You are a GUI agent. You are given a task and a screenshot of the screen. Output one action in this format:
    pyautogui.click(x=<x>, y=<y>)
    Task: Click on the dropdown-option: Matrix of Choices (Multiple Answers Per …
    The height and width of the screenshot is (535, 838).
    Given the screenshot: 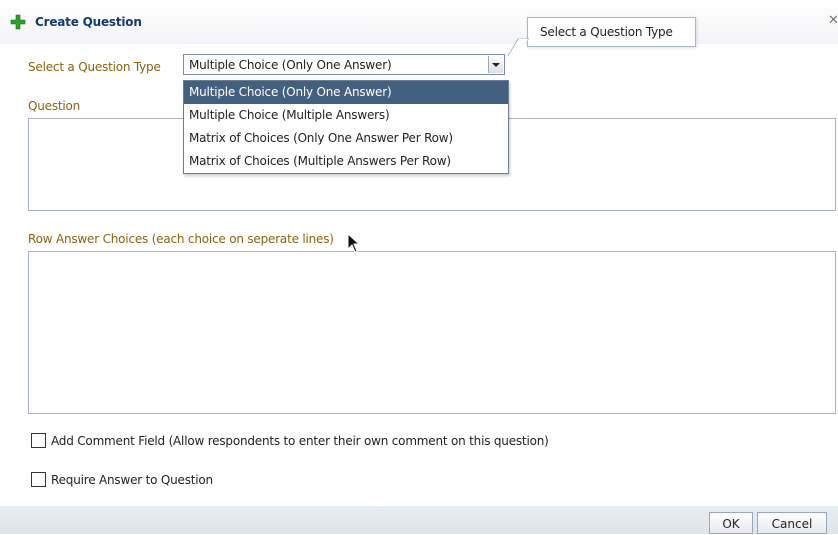 What is the action you would take?
    pyautogui.click(x=346, y=161)
    